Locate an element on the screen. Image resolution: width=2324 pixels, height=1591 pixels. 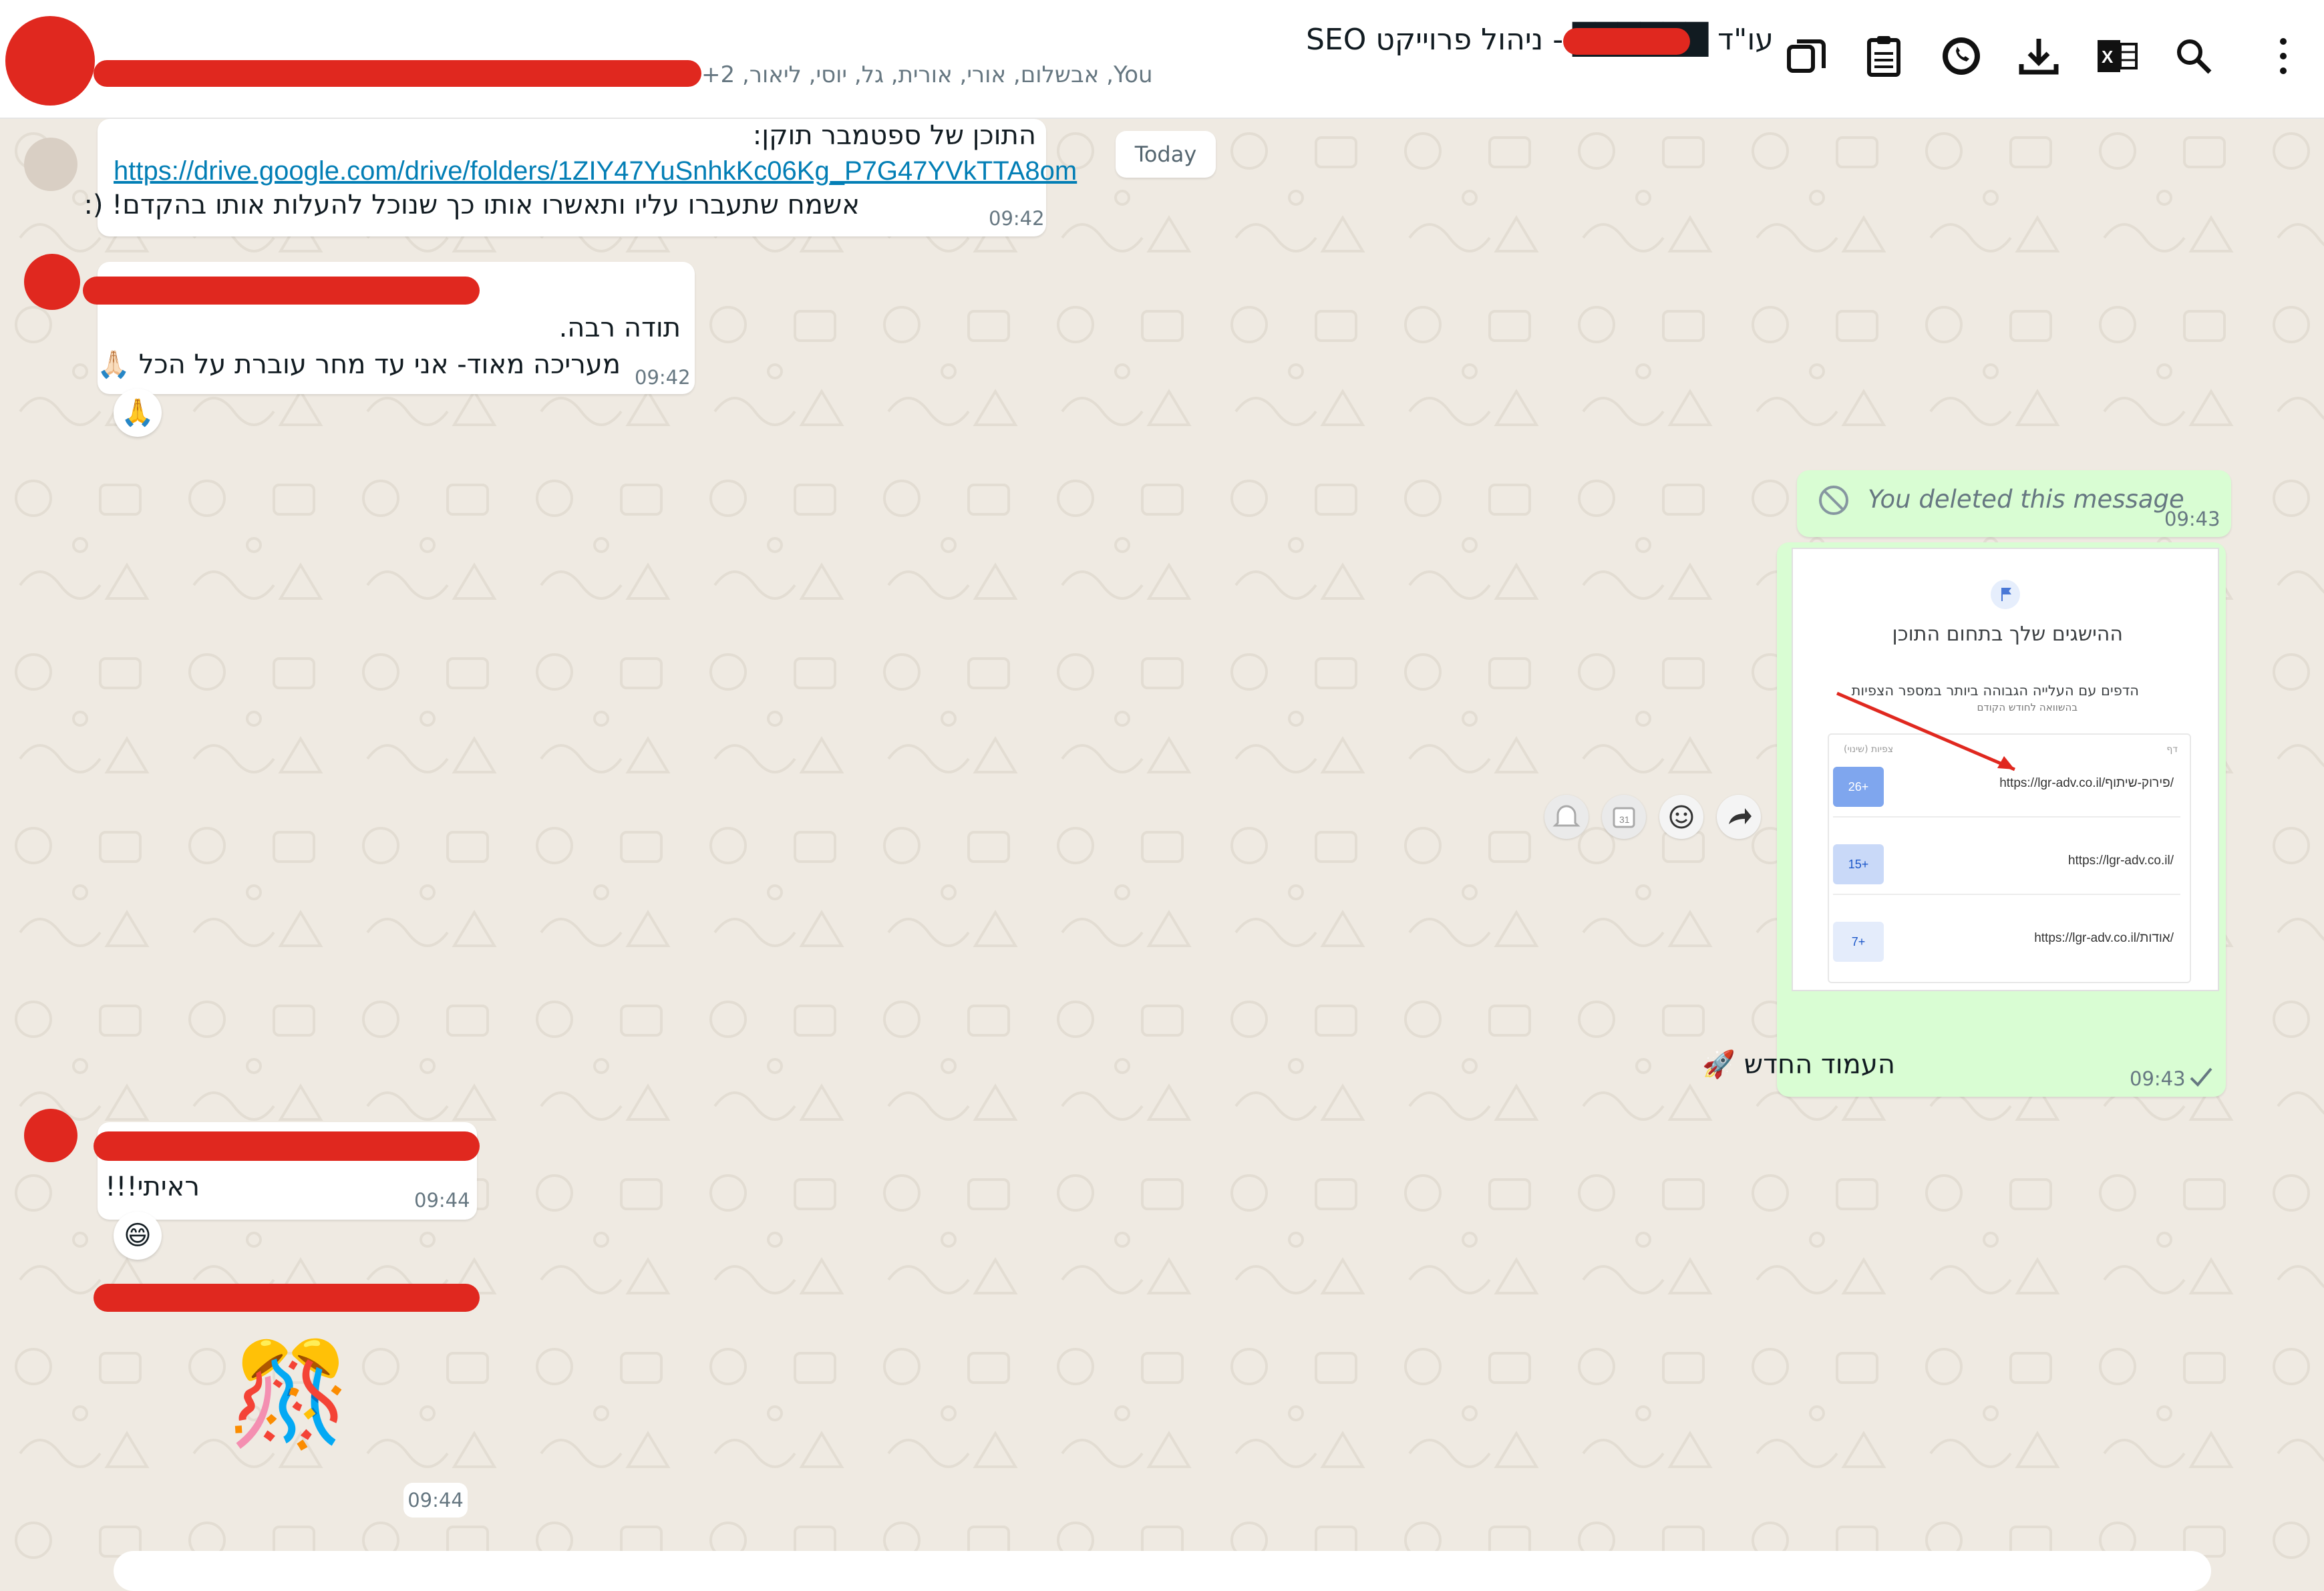
forward-icon is located at coordinates (1739, 817).